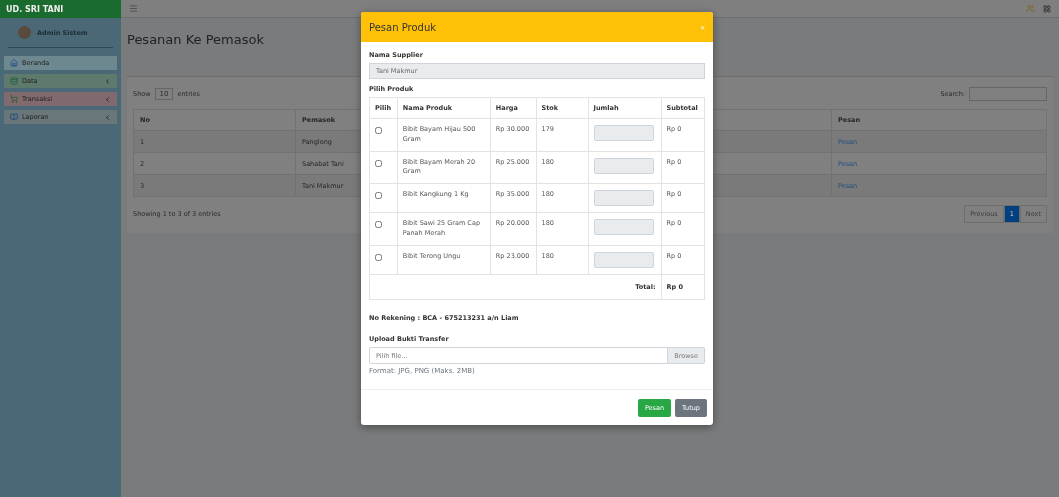 The height and width of the screenshot is (497, 1059). Describe the element at coordinates (1047, 8) in the screenshot. I see `grid-icon` at that location.